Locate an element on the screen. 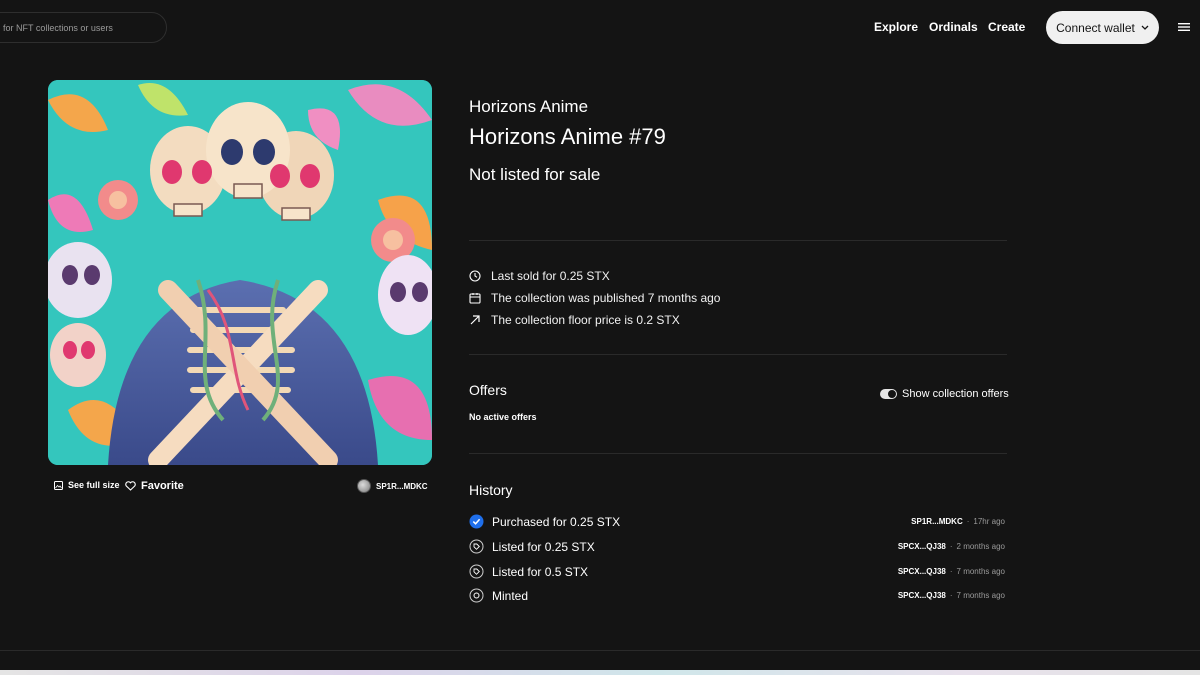 Image resolution: width=1200 pixels, height=675 pixels. history-title: History is located at coordinates (491, 490).